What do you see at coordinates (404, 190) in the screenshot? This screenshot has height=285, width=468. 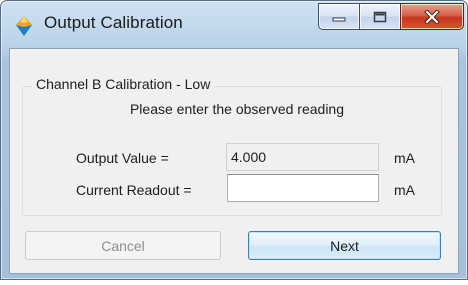 I see `current-readout-unit: mA` at bounding box center [404, 190].